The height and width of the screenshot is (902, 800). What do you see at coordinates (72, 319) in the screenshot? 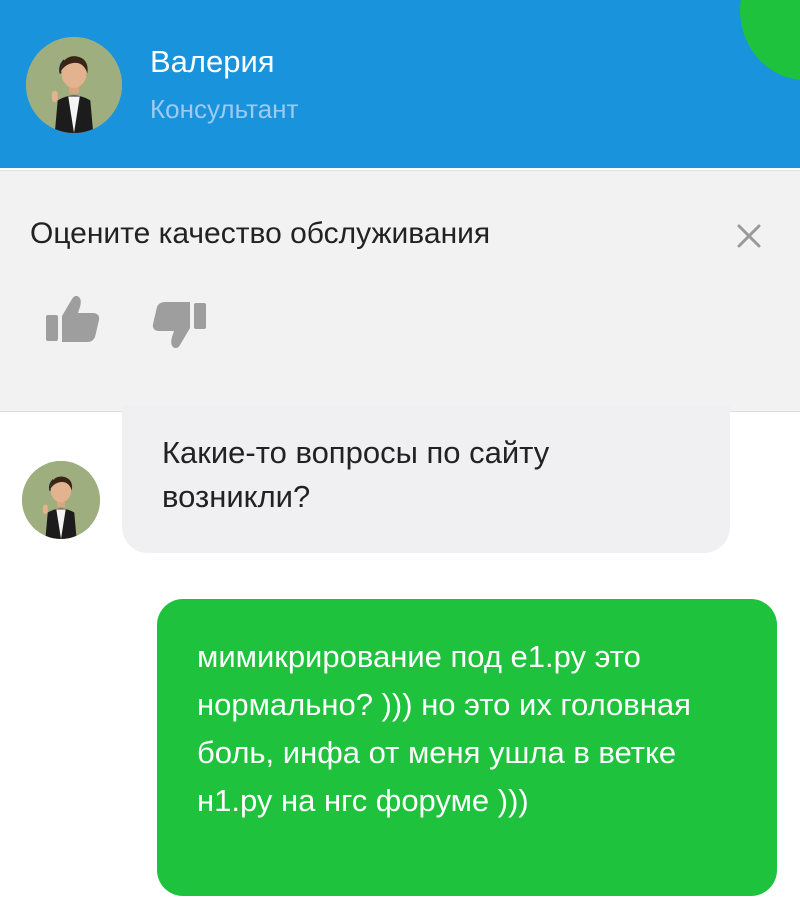
I see `thumbs-up-icon` at bounding box center [72, 319].